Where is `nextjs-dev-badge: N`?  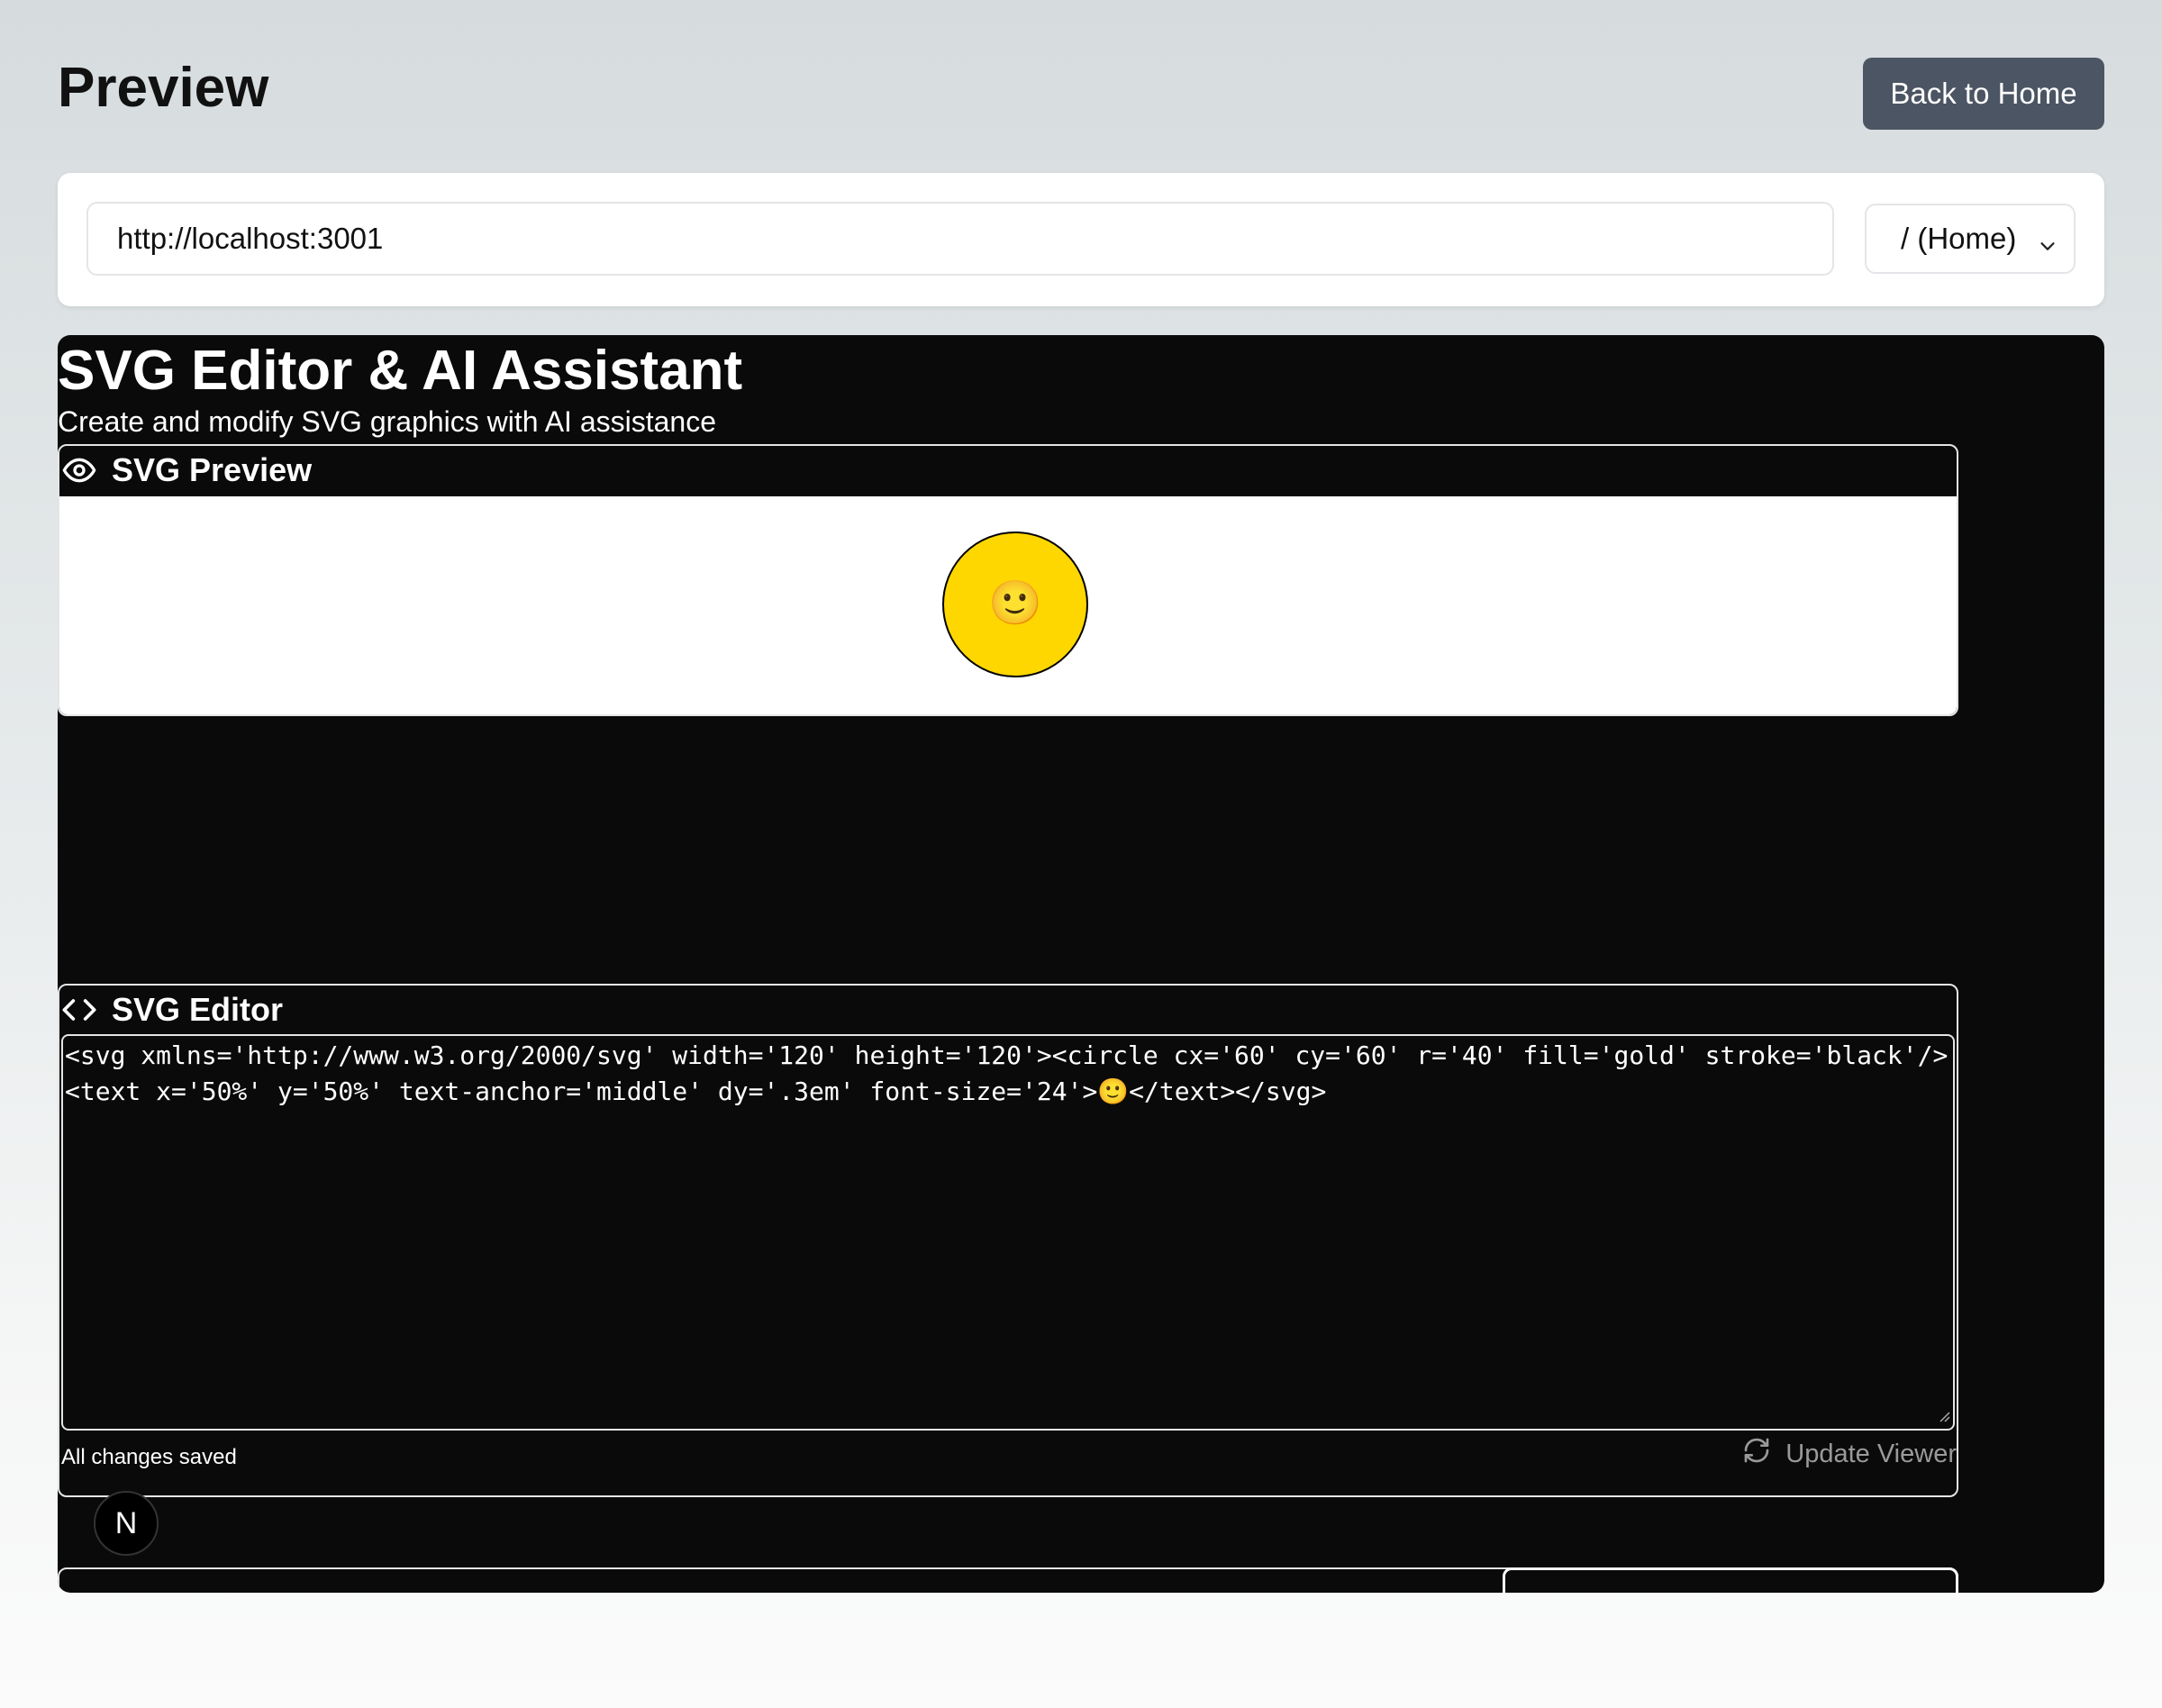
nextjs-dev-badge: N is located at coordinates (126, 1523).